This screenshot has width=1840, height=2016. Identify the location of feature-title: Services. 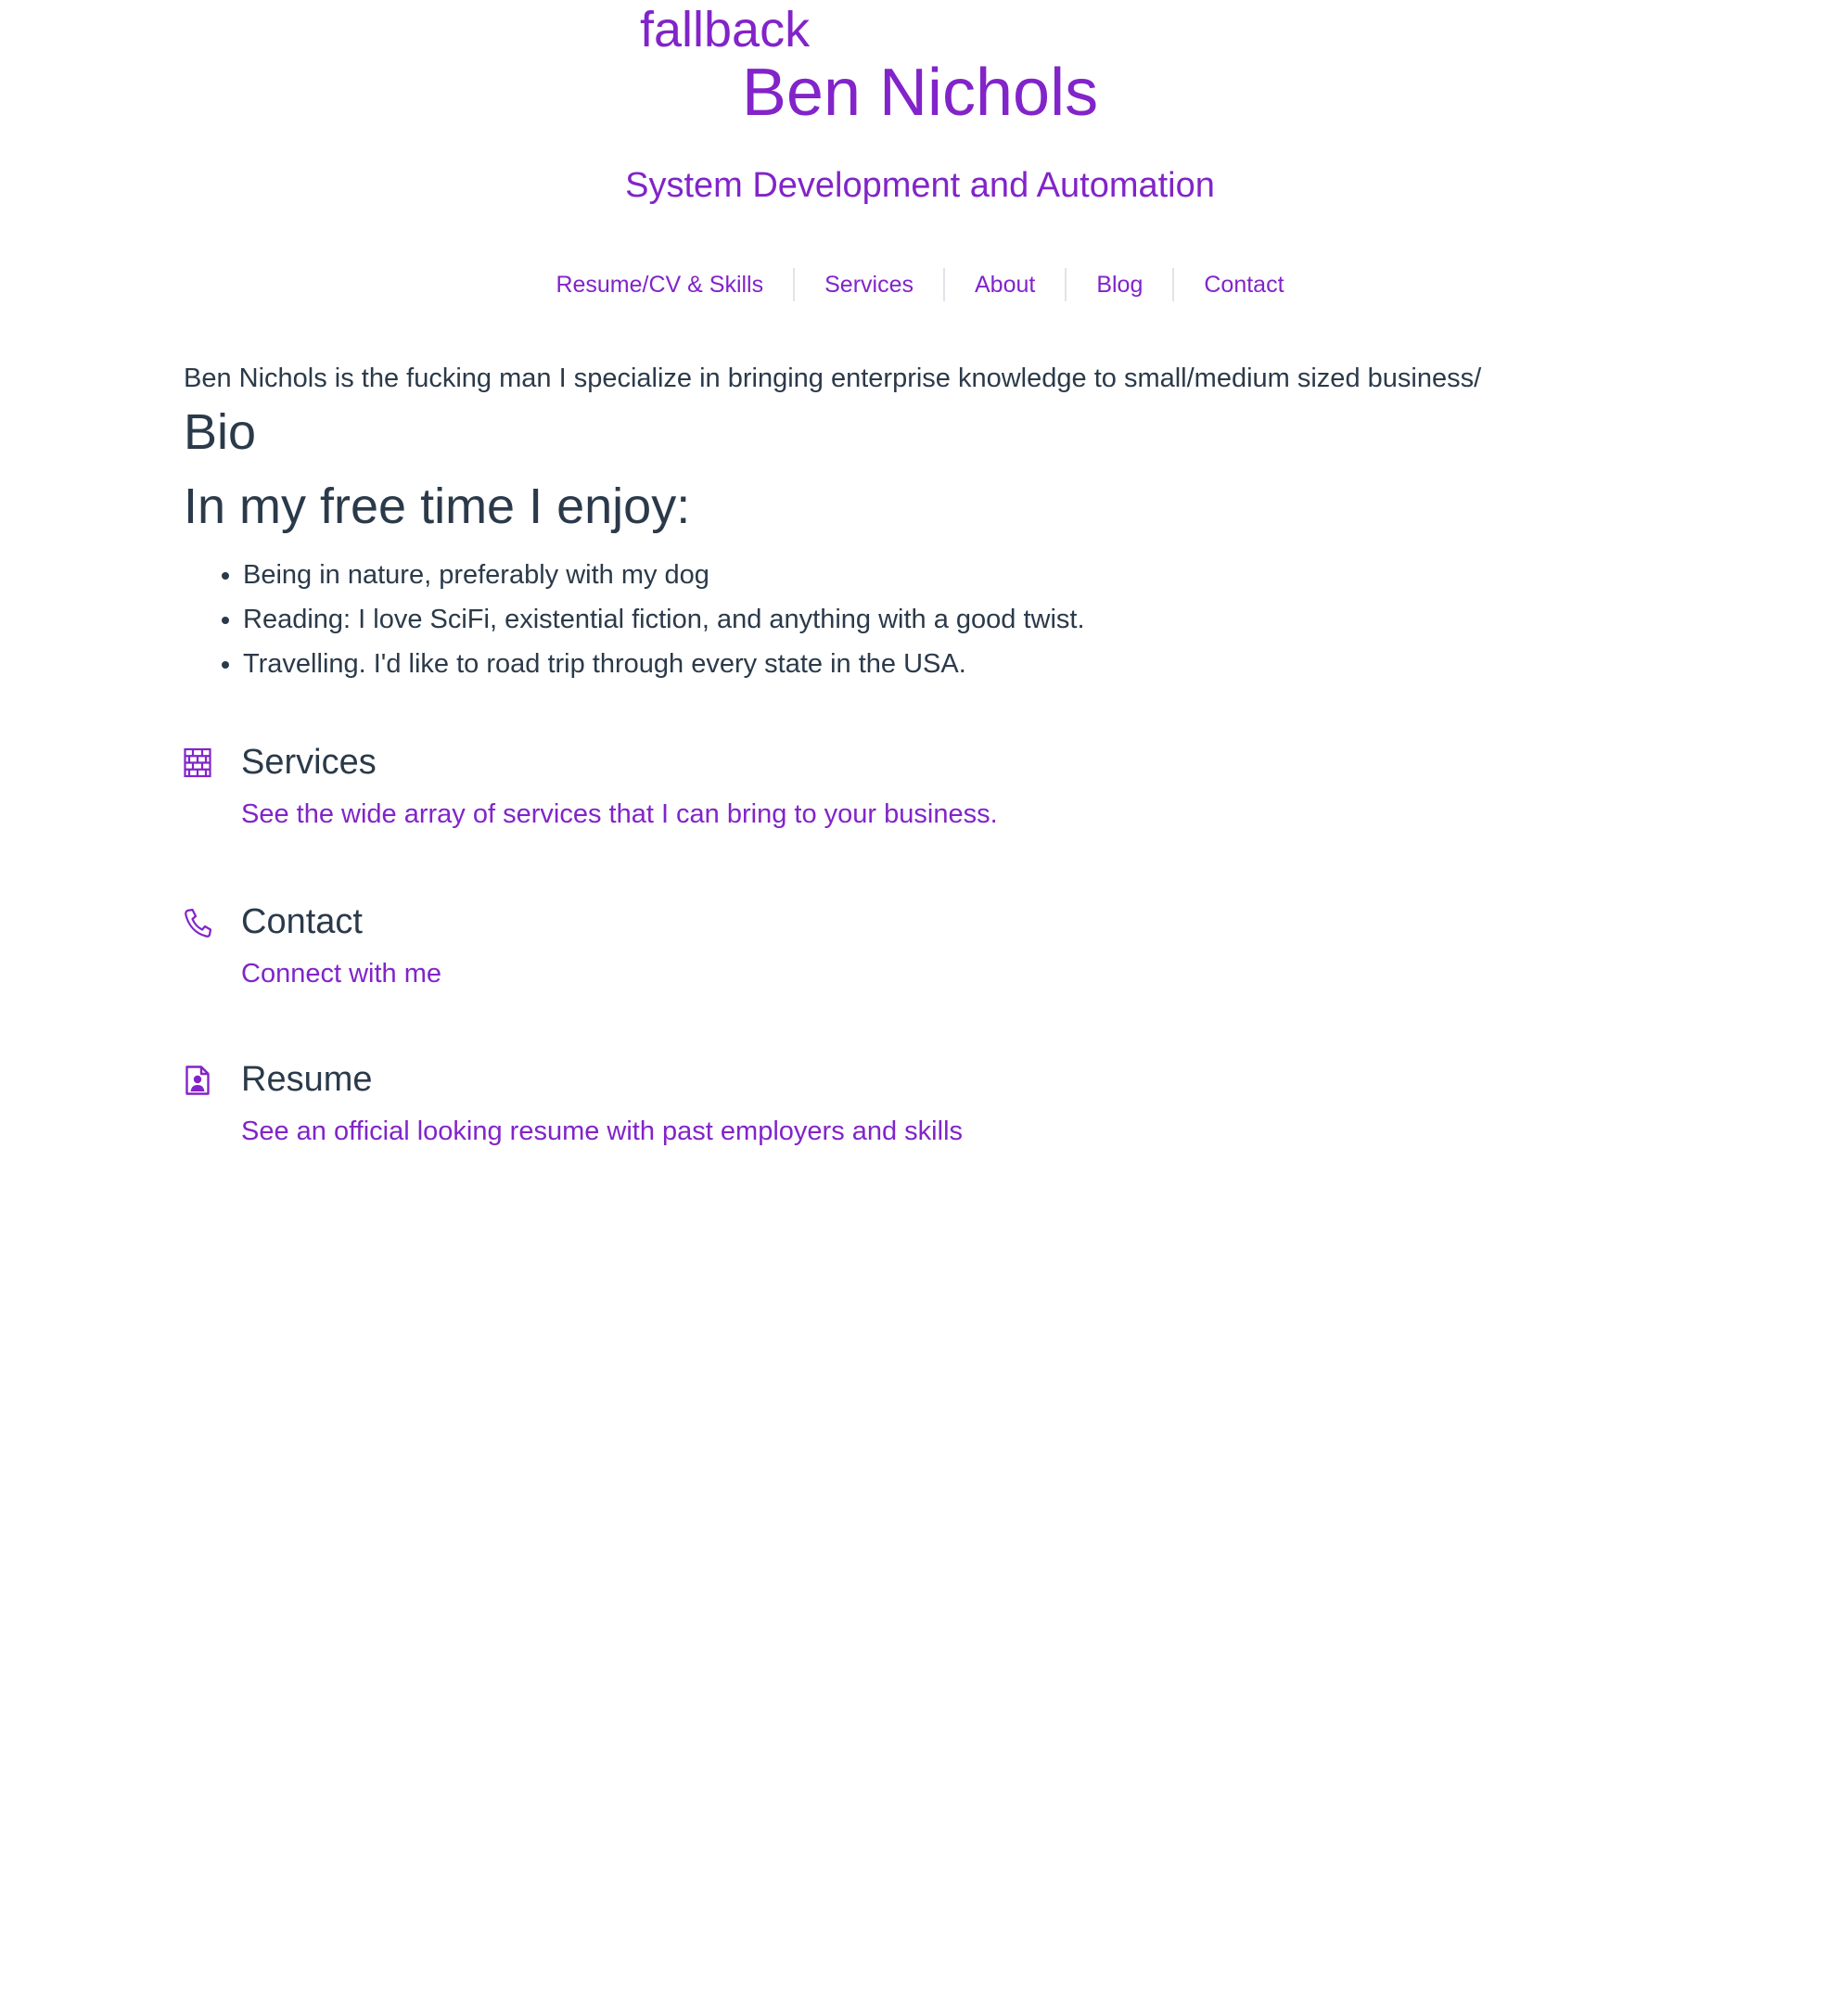
(309, 762).